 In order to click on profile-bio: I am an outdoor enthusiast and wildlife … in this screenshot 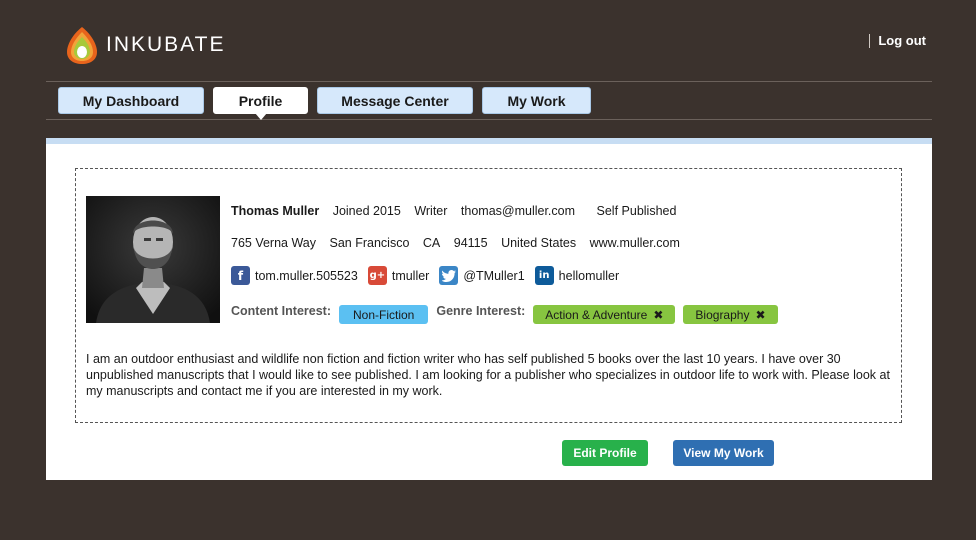, I will do `click(488, 375)`.